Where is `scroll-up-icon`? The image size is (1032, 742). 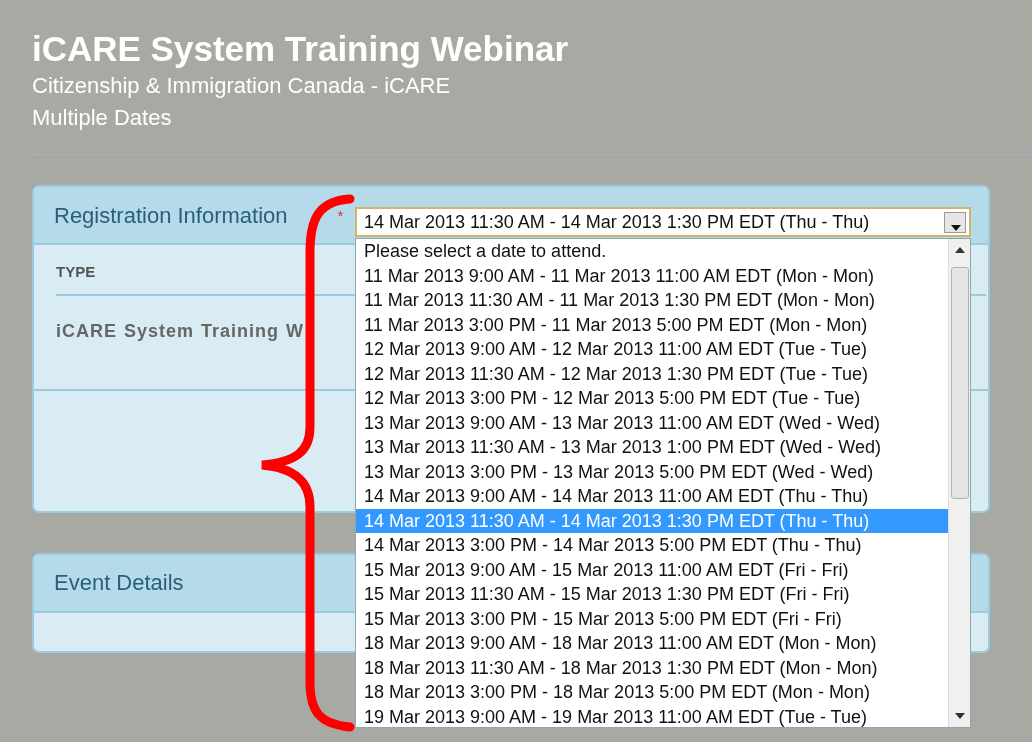 scroll-up-icon is located at coordinates (960, 250).